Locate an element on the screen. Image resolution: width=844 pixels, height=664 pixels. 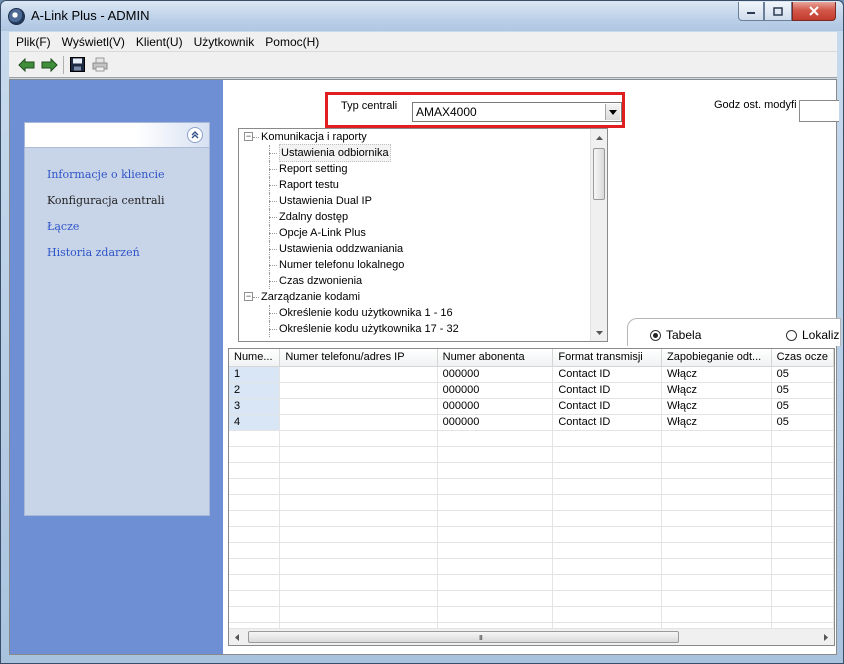
collapse-button is located at coordinates (195, 135).